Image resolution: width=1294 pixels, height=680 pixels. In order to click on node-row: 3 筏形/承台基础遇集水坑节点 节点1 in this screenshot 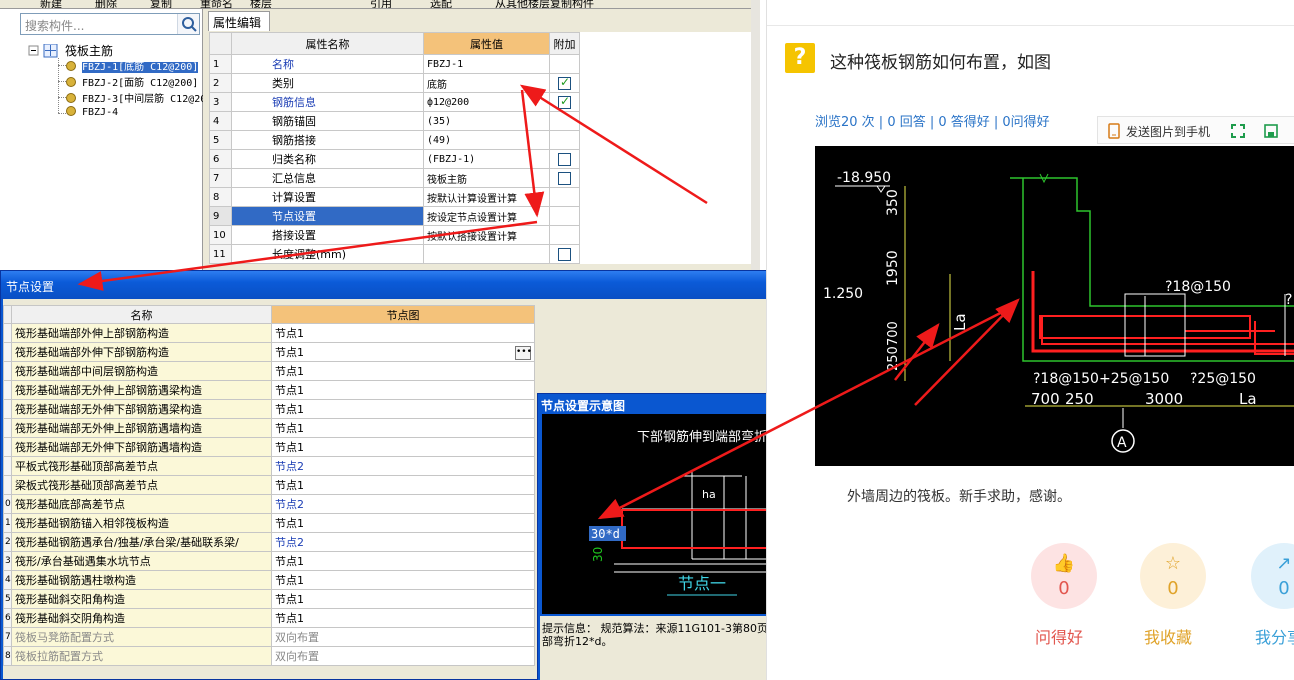, I will do `click(269, 561)`.